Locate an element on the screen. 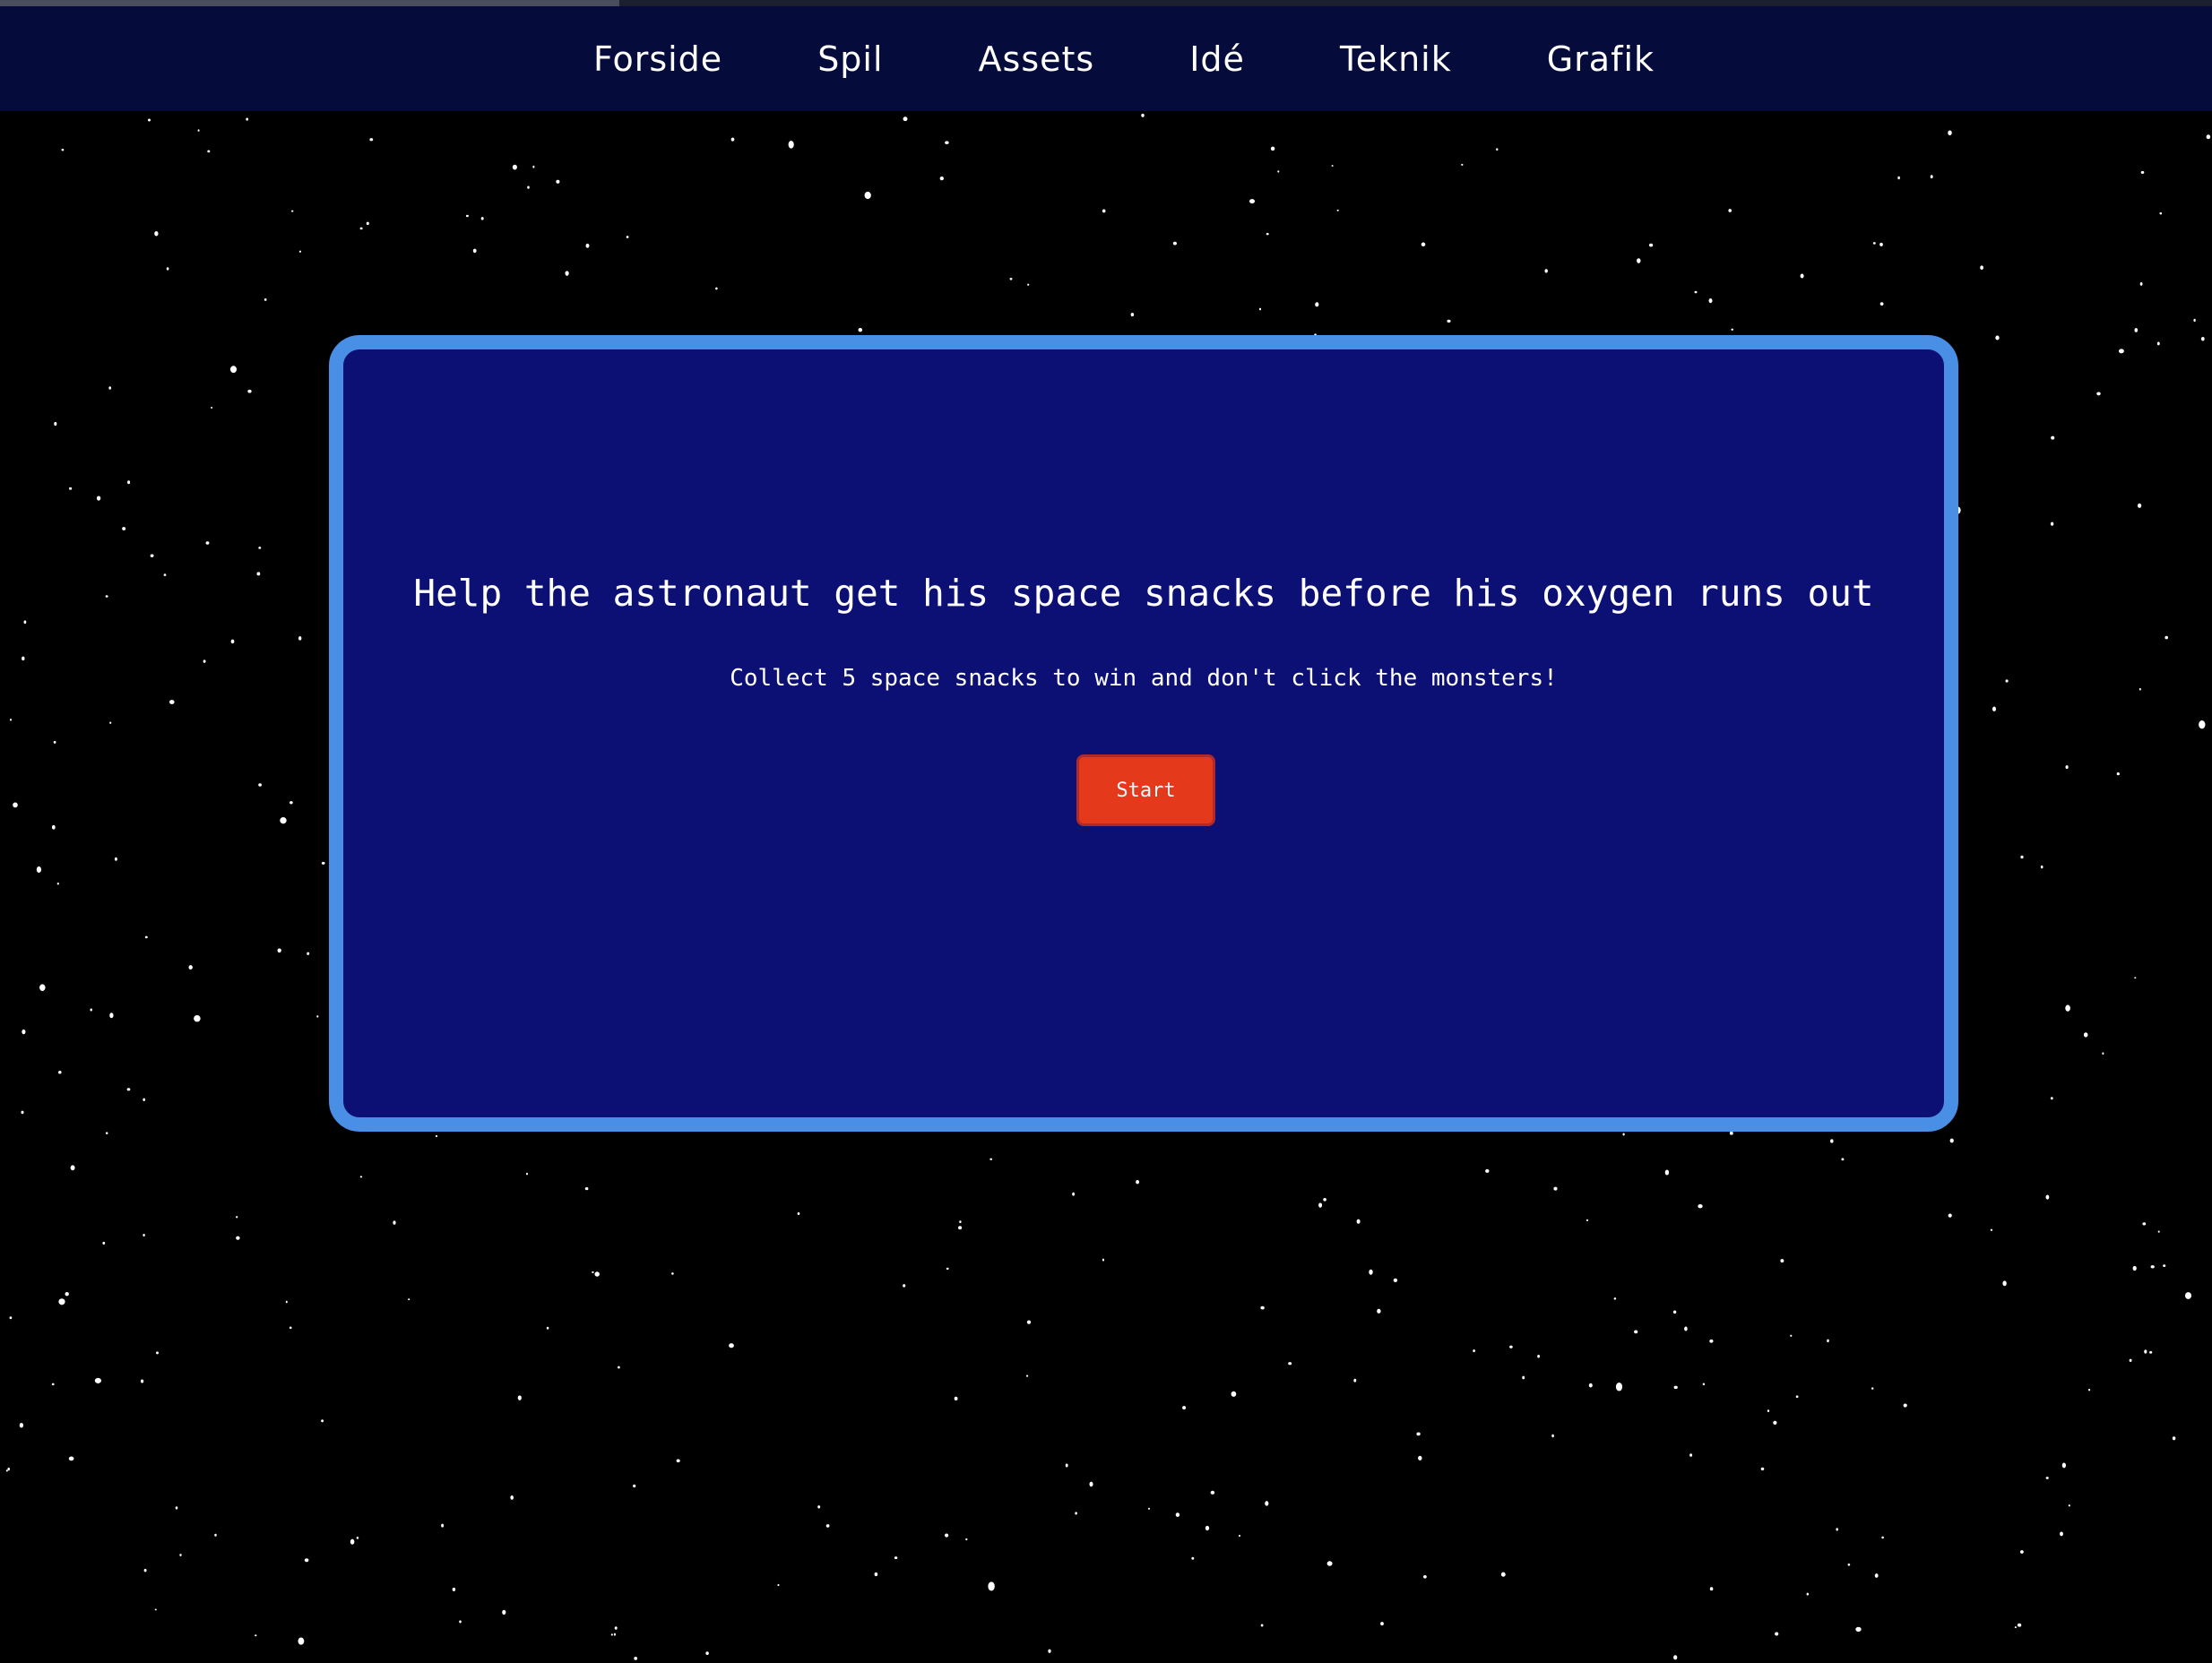  nav-link-spil: Spil is located at coordinates (850, 59).